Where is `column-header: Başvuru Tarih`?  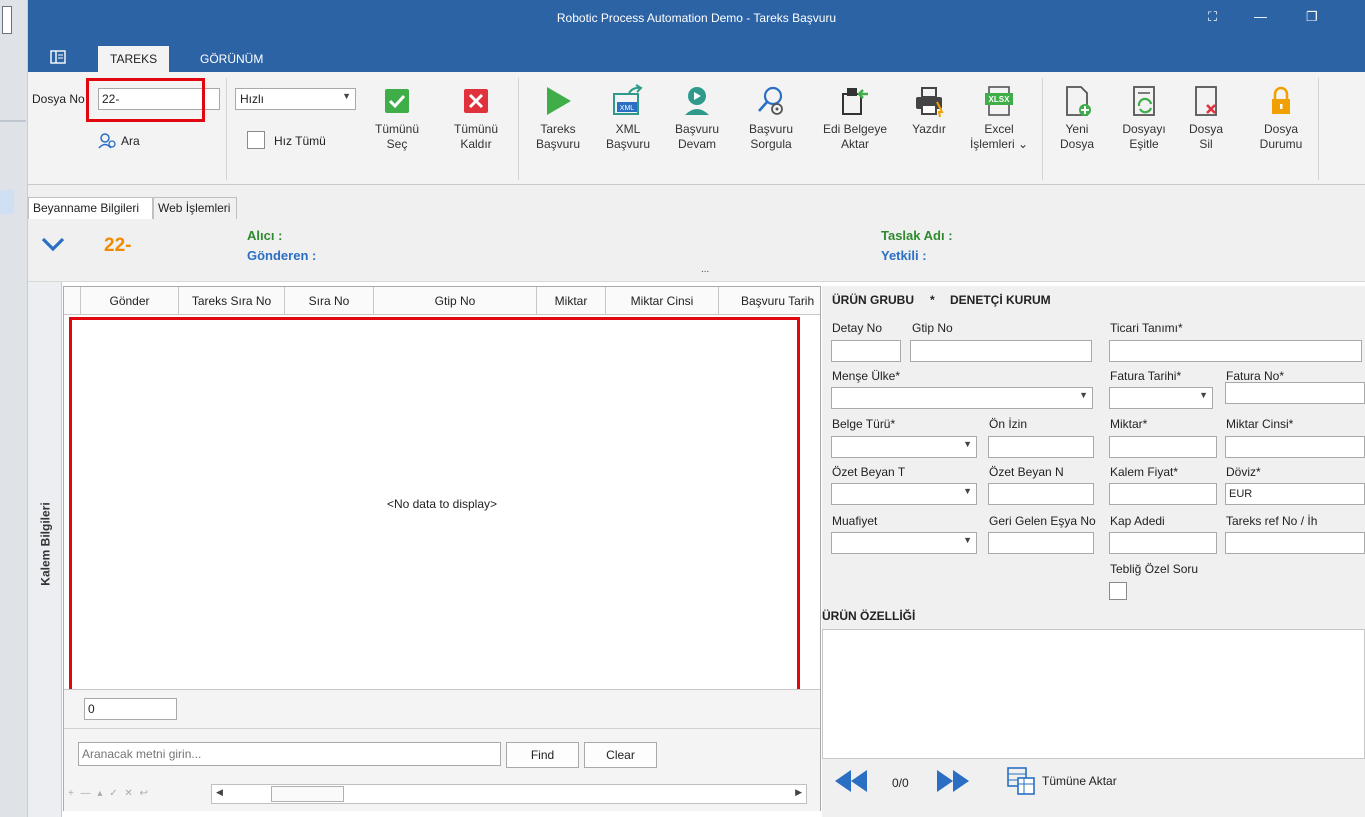 column-header: Başvuru Tarih is located at coordinates (769, 301).